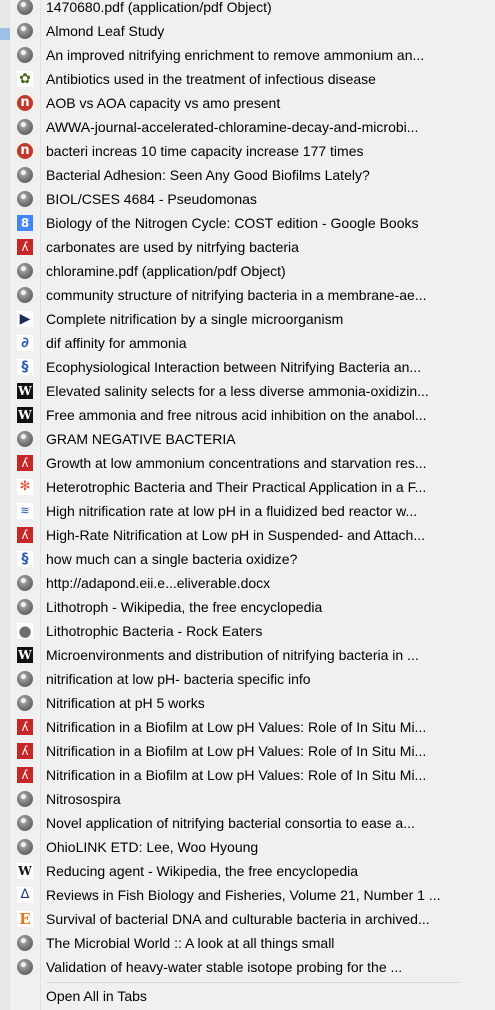  I want to click on bookmark-label: GRAM NEGATIVE BACTERIA, so click(141, 439).